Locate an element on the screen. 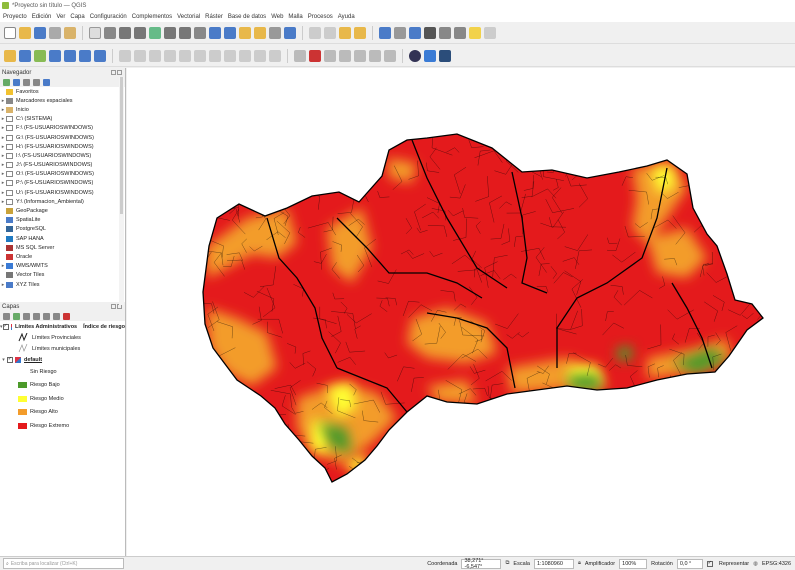 The height and width of the screenshot is (570, 795). digitize-icon is located at coordinates (155, 55).